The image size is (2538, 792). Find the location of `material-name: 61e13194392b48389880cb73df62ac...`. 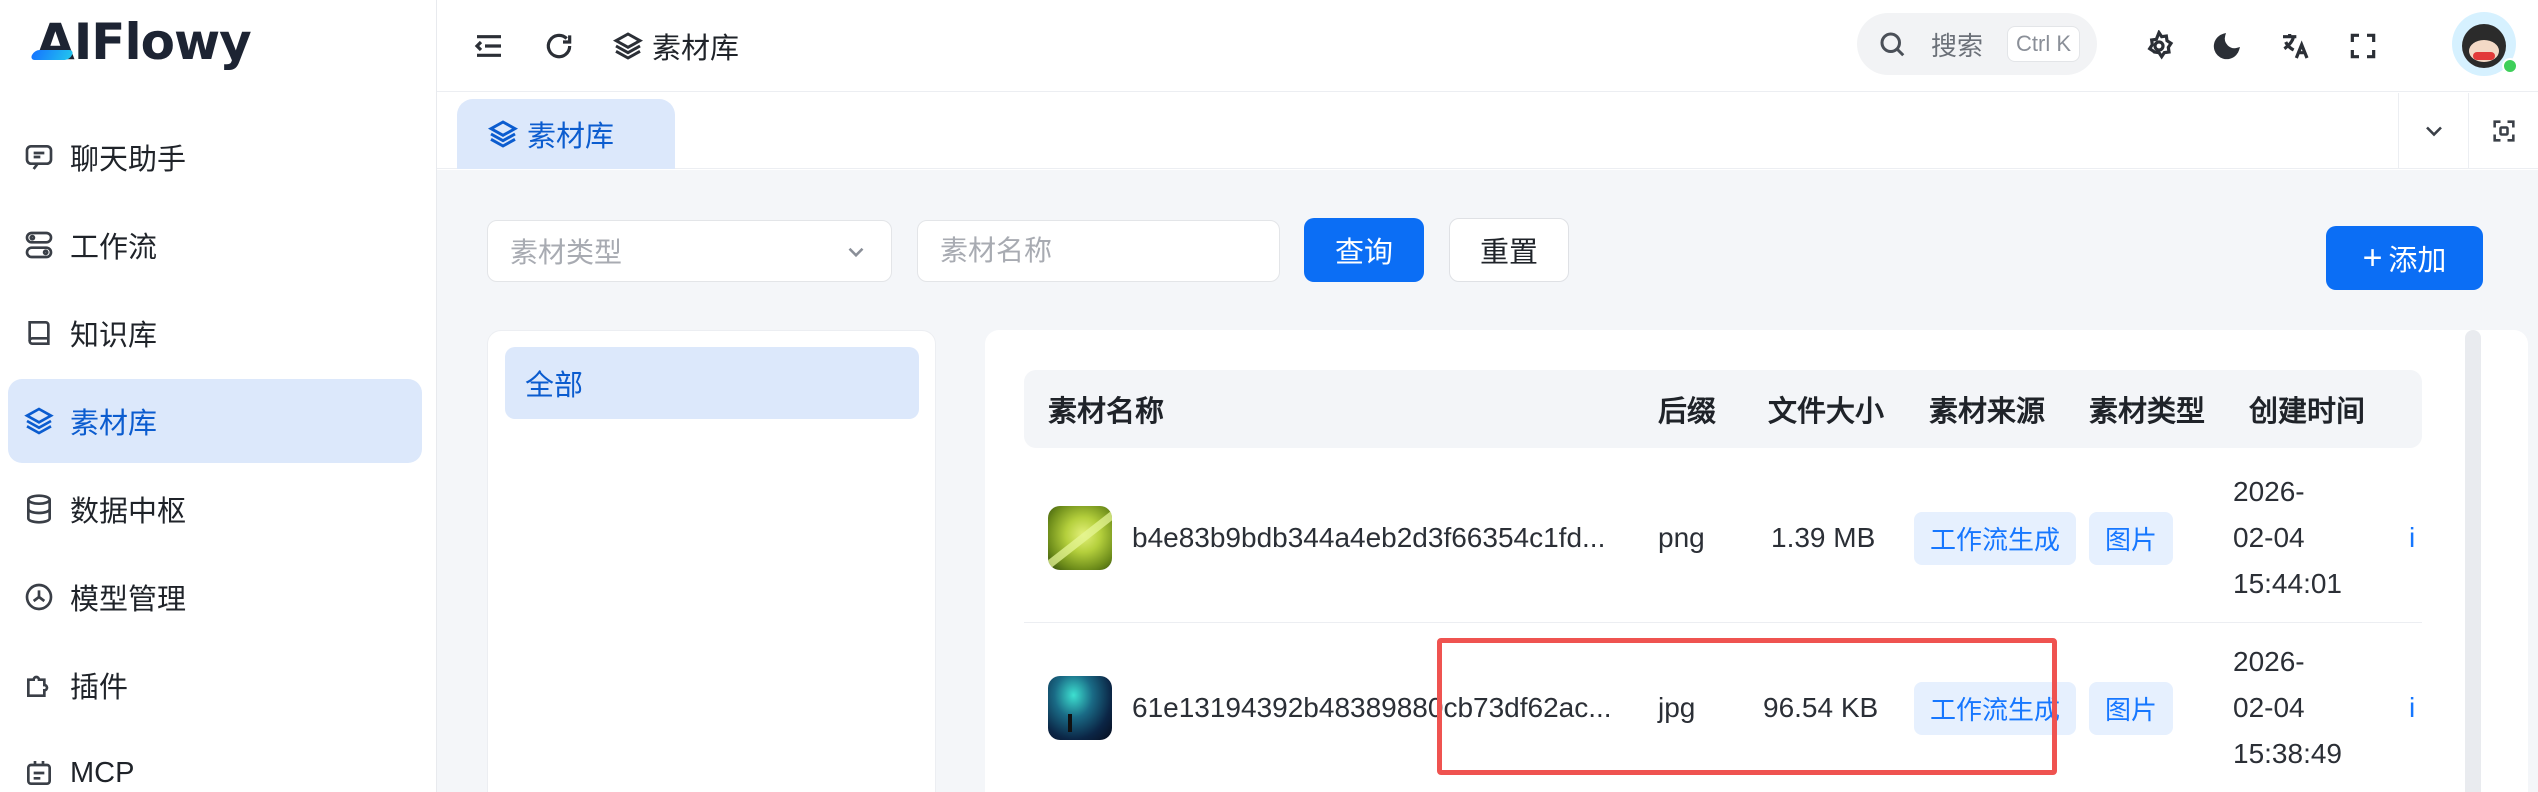

material-name: 61e13194392b48389880cb73df62ac... is located at coordinates (1372, 707).